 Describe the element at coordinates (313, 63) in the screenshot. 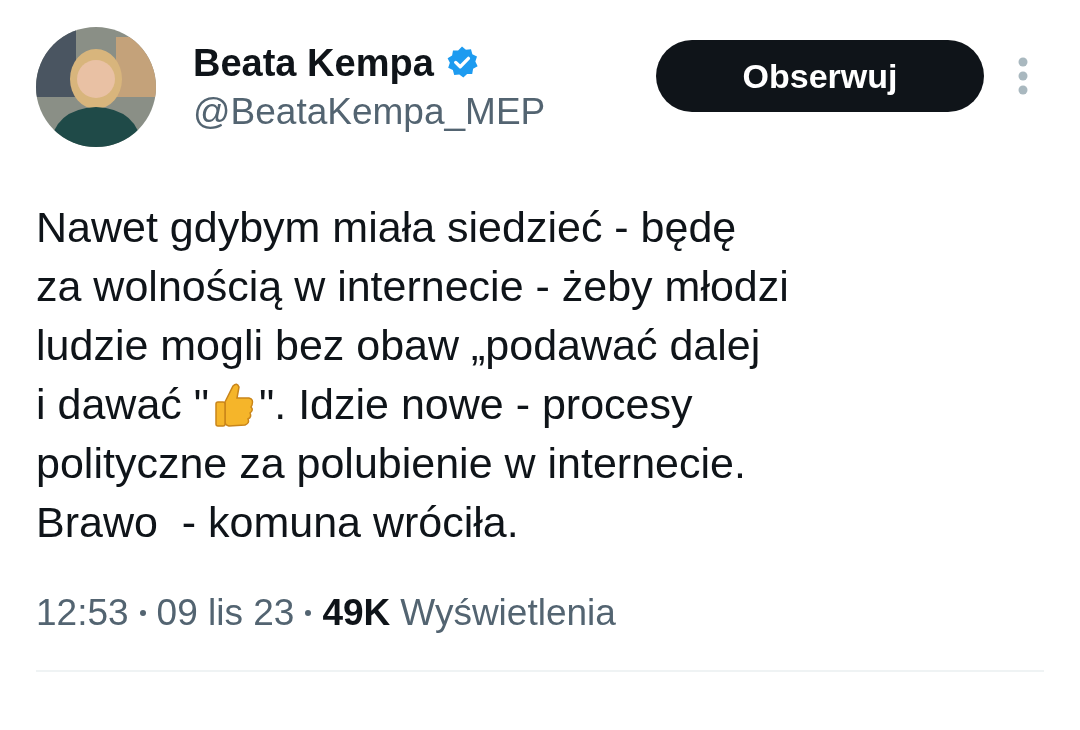

I see `author-name: Beata Kempa` at that location.